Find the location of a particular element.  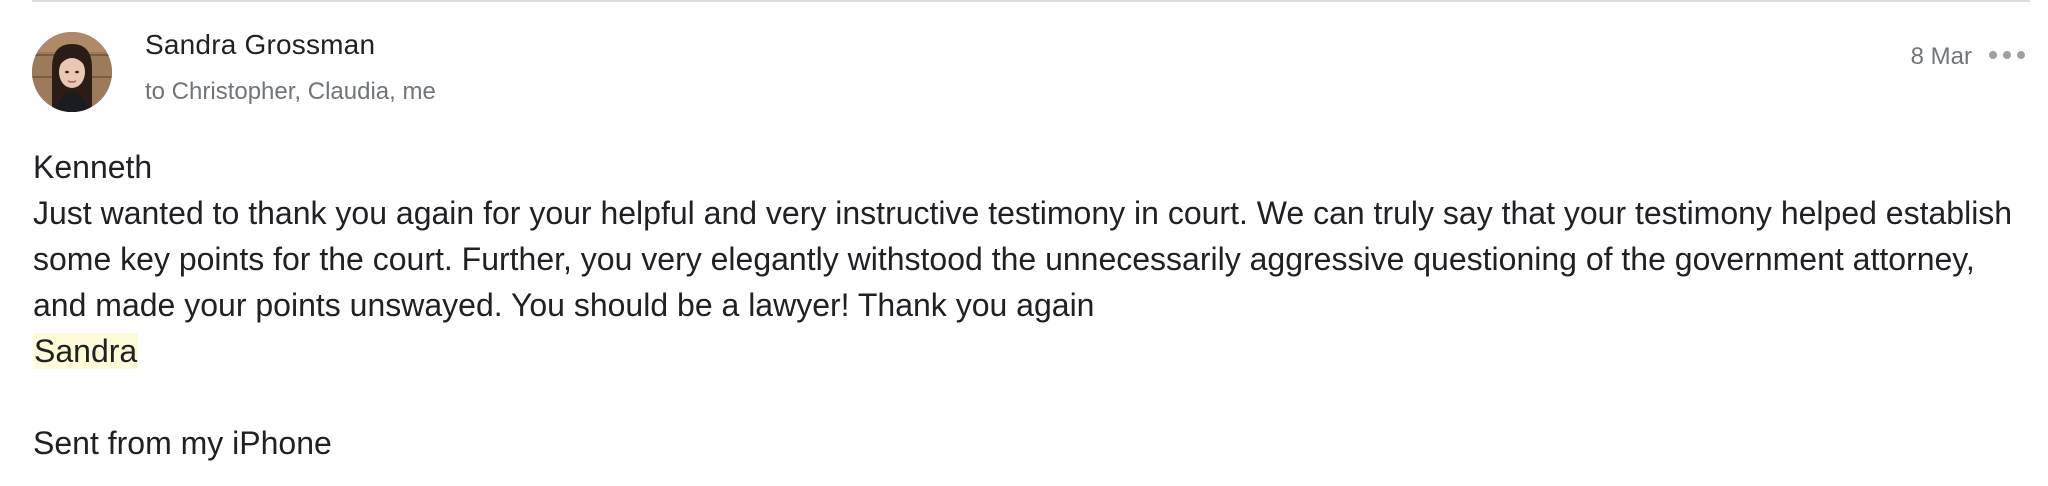

message-signature: Sandra is located at coordinates (86, 351).